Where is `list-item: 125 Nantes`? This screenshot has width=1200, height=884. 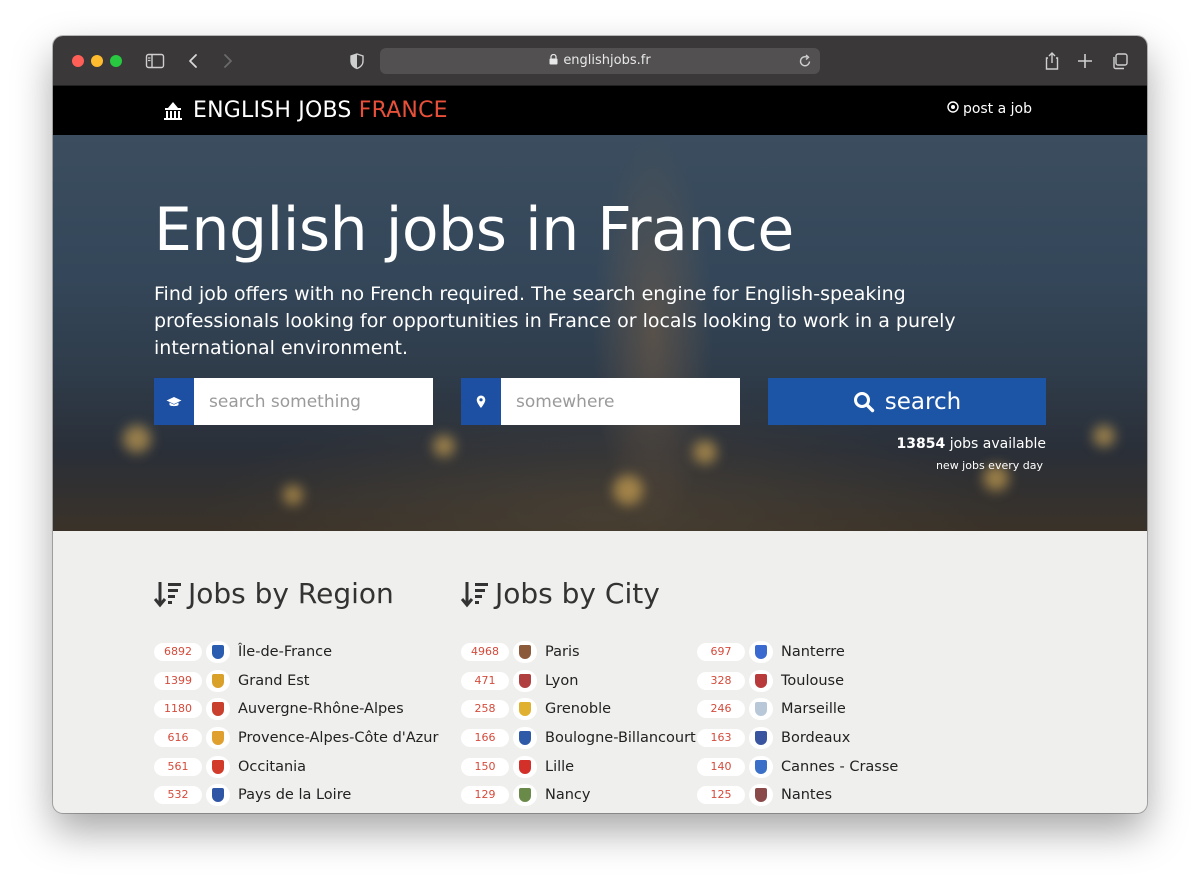
list-item: 125 Nantes is located at coordinates (797, 795).